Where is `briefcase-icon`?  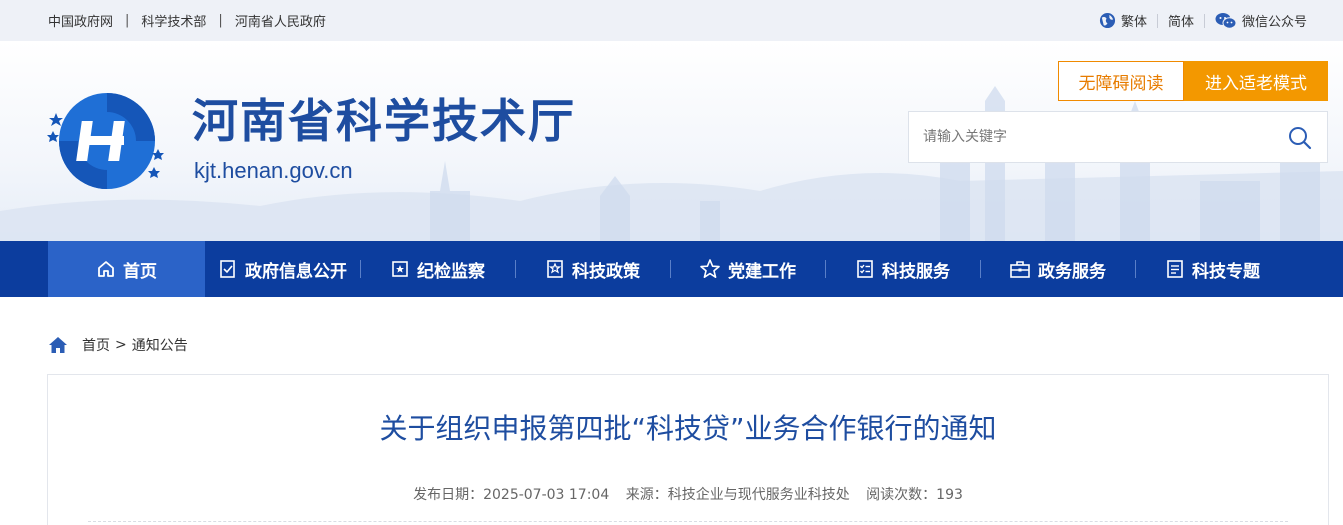 briefcase-icon is located at coordinates (1020, 269).